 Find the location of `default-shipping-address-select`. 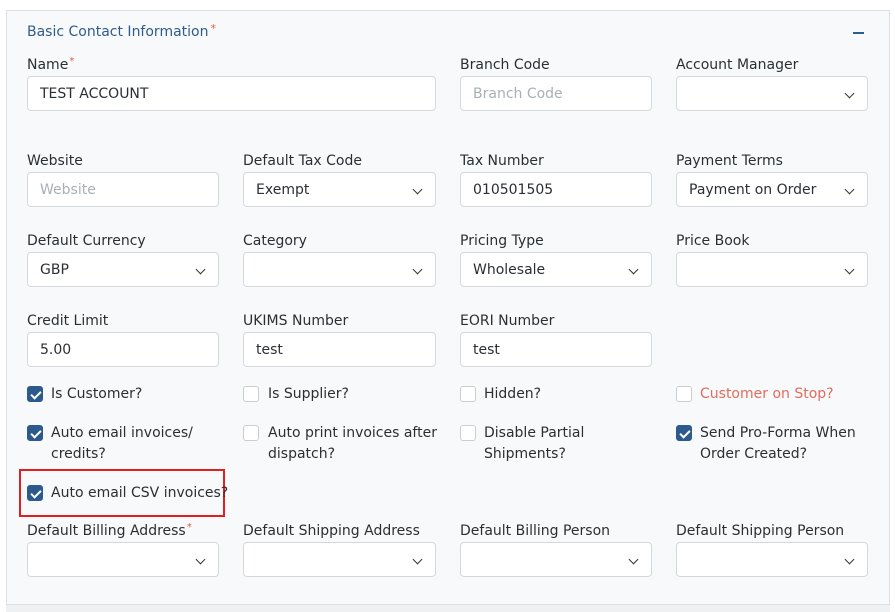

default-shipping-address-select is located at coordinates (339, 559).